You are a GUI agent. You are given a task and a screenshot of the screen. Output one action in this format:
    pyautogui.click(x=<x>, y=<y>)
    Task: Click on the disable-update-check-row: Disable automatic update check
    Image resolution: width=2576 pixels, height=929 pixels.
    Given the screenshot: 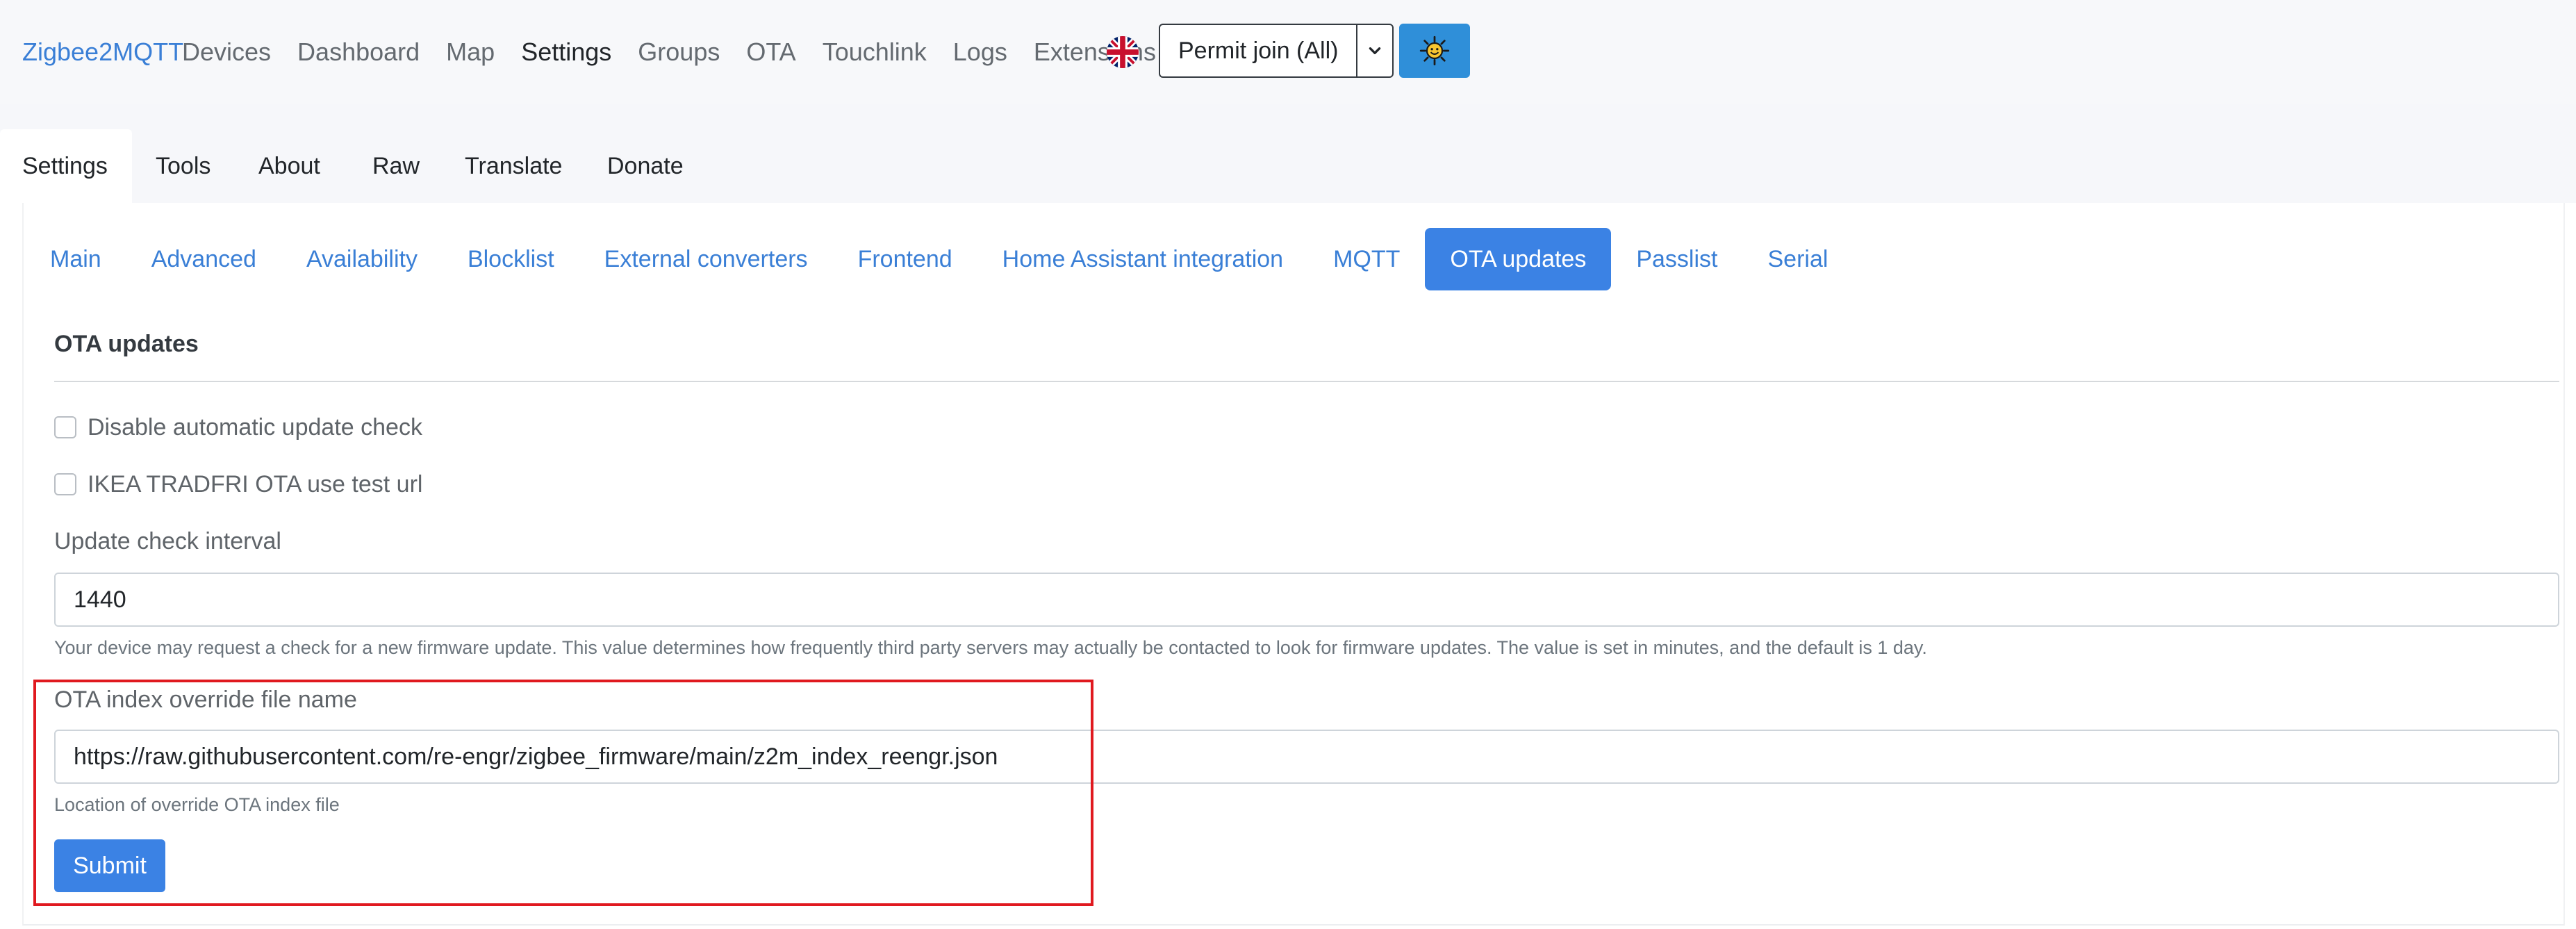 What is the action you would take?
    pyautogui.click(x=238, y=427)
    